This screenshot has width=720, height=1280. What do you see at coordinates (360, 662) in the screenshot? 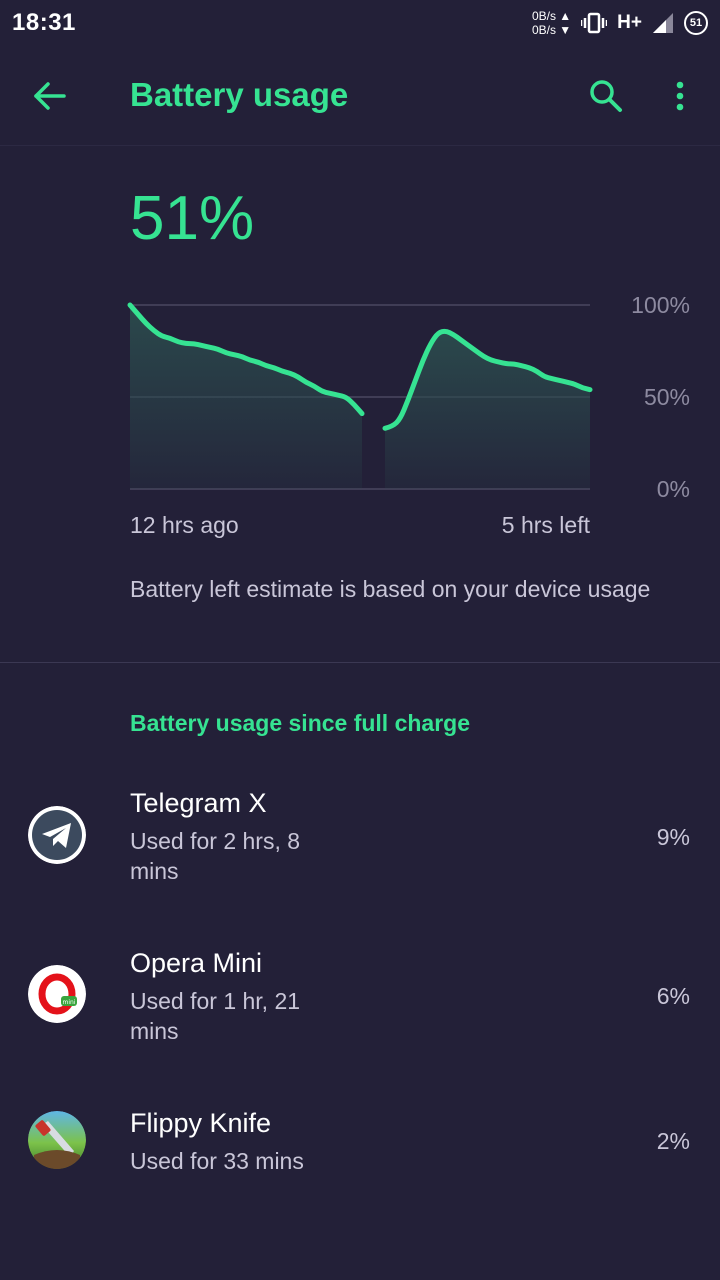
I see `section-divider` at bounding box center [360, 662].